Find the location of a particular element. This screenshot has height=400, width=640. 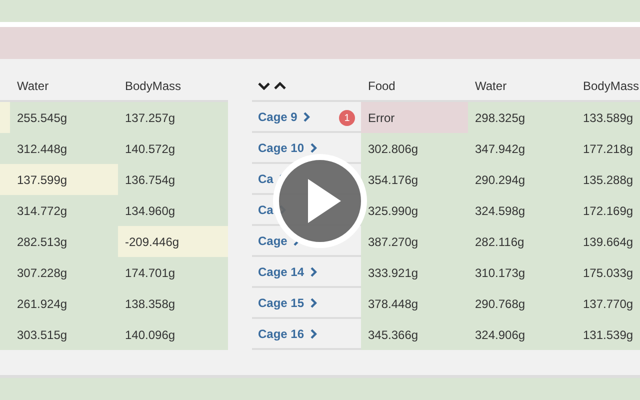

table-cell: 174.701g is located at coordinates (173, 272).